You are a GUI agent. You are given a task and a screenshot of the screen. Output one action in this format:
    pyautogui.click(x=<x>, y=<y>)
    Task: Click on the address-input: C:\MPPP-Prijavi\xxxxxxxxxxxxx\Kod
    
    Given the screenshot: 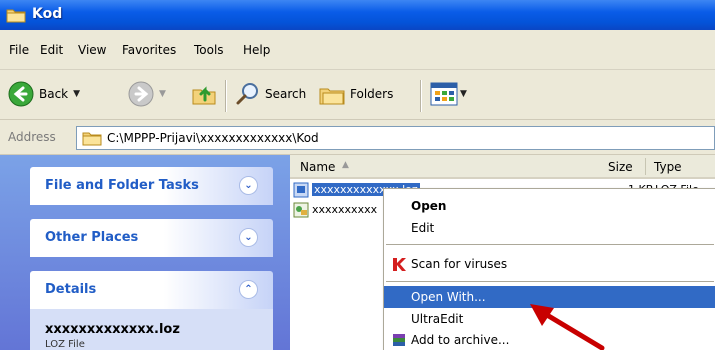 What is the action you would take?
    pyautogui.click(x=395, y=138)
    